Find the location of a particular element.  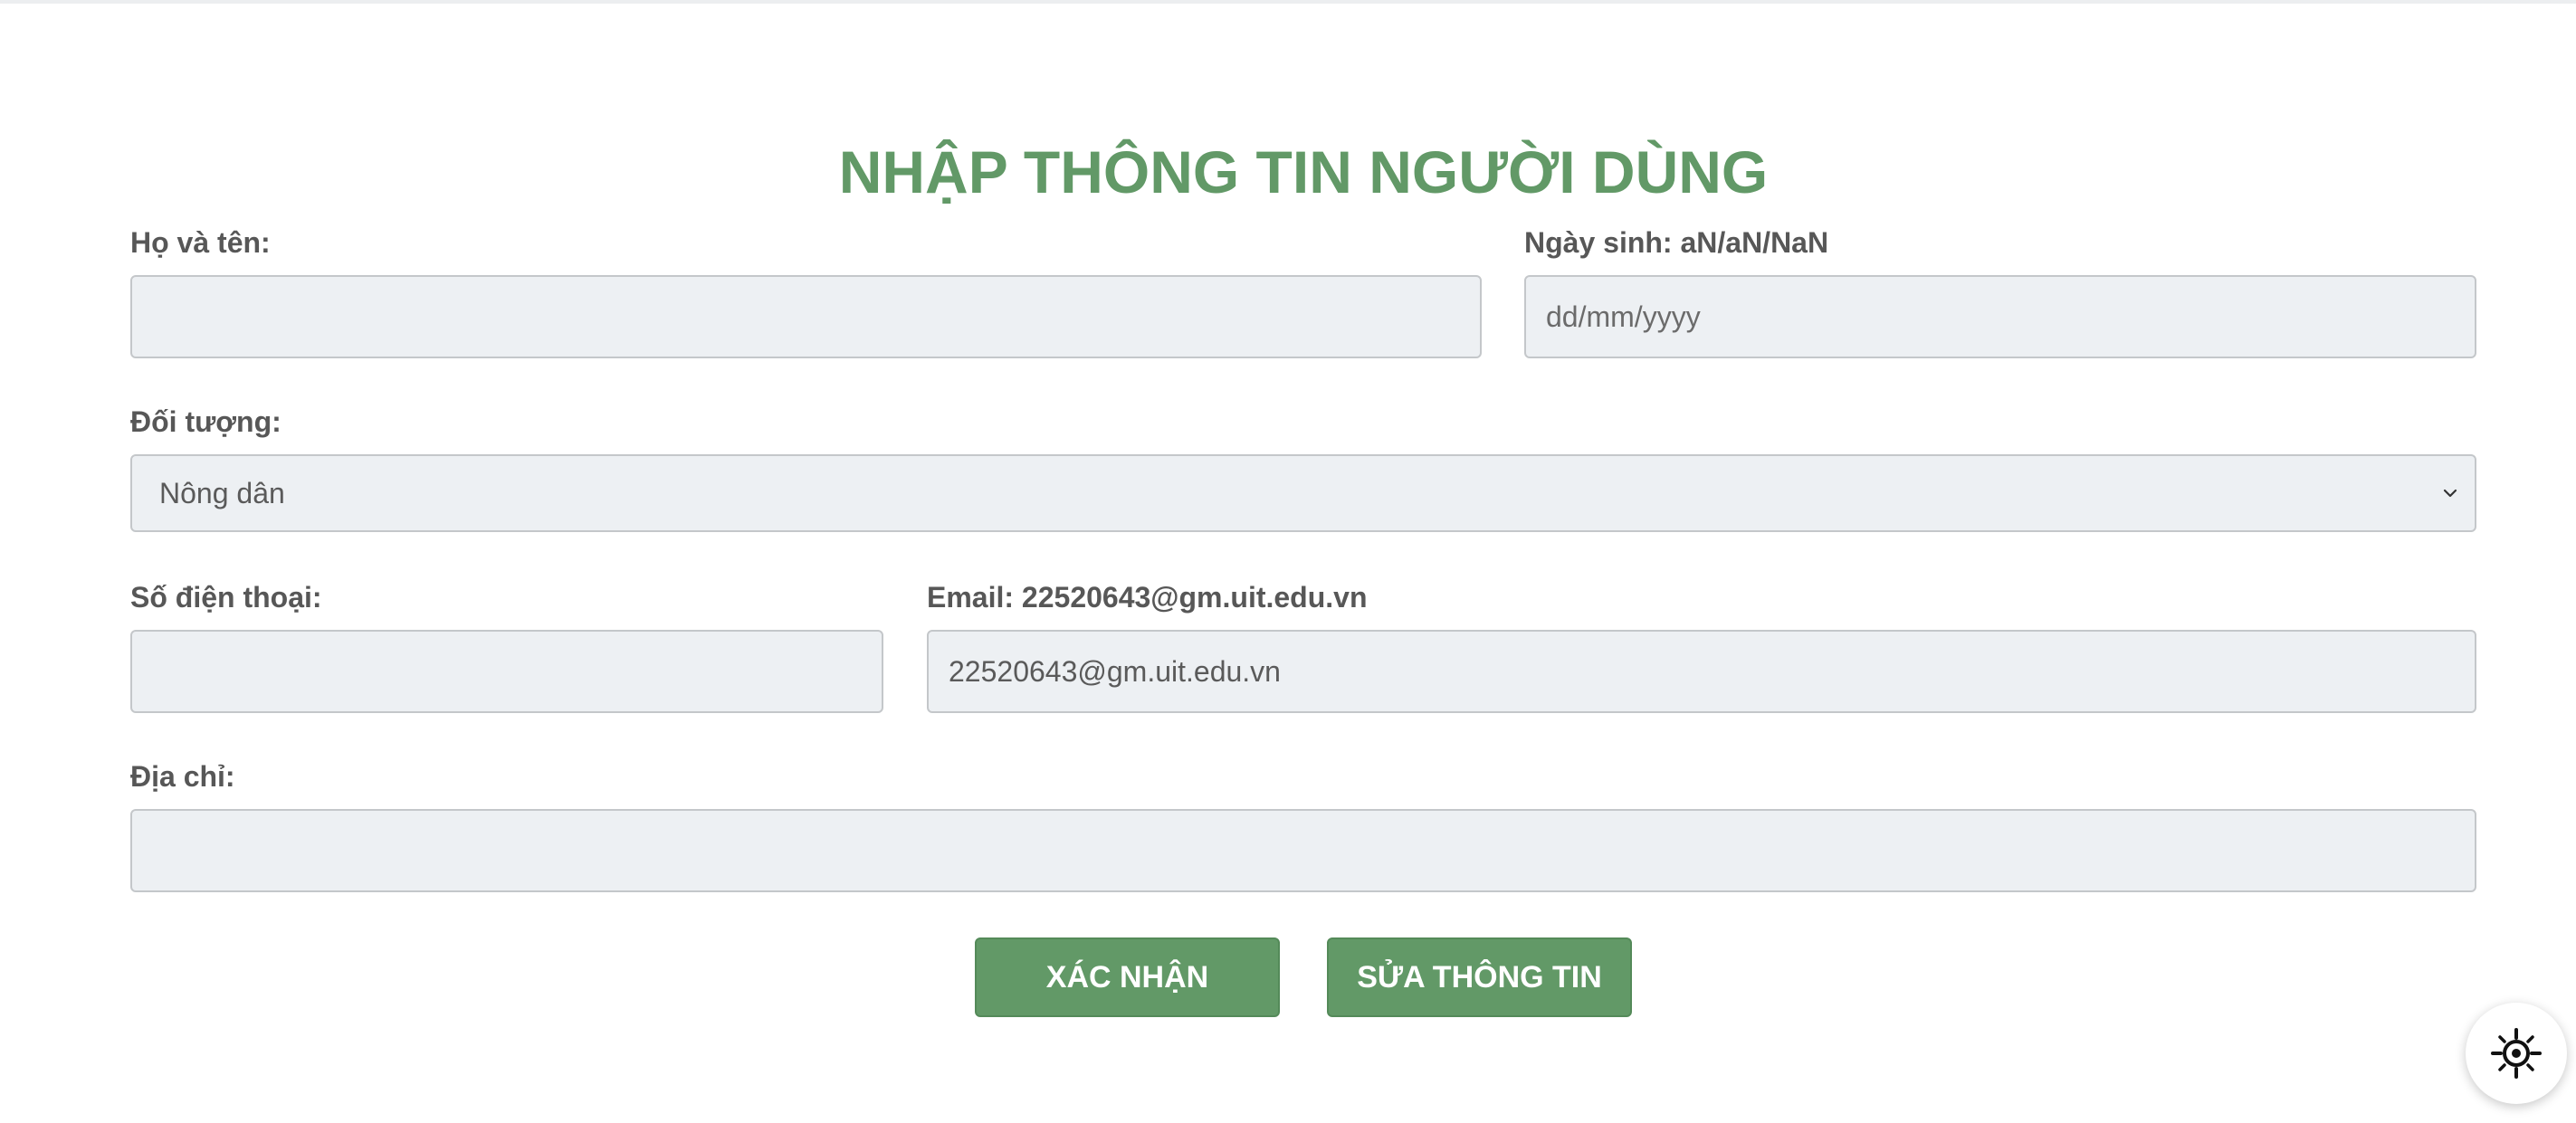

floating-widget-button is located at coordinates (2516, 1053).